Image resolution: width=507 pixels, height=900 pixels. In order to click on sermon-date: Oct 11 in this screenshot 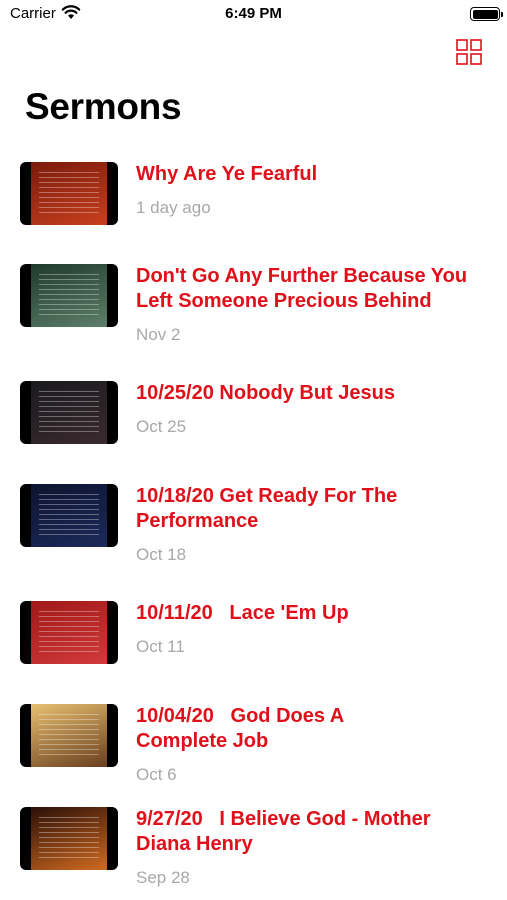, I will do `click(160, 646)`.